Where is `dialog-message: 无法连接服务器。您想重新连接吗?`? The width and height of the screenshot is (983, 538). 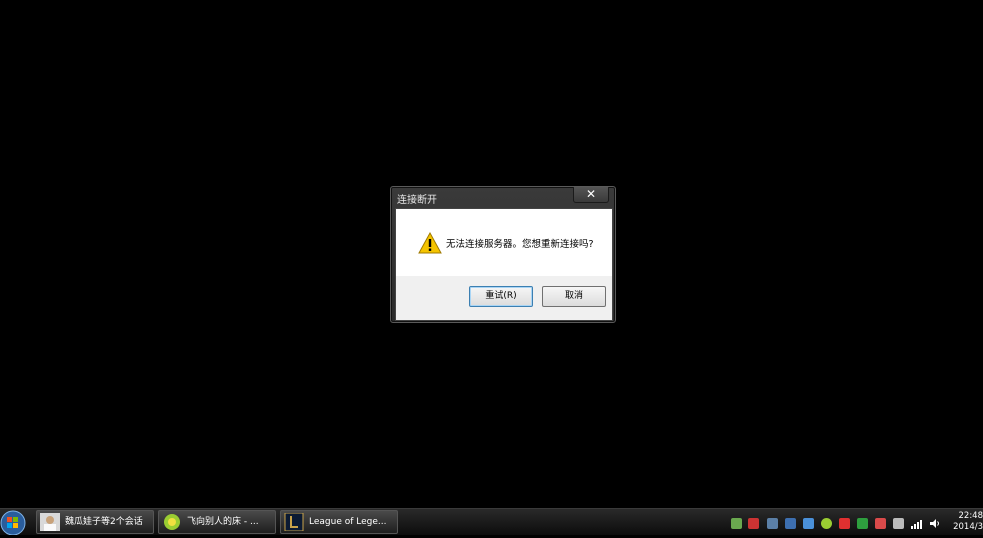 dialog-message: 无法连接服务器。您想重新连接吗? is located at coordinates (520, 244).